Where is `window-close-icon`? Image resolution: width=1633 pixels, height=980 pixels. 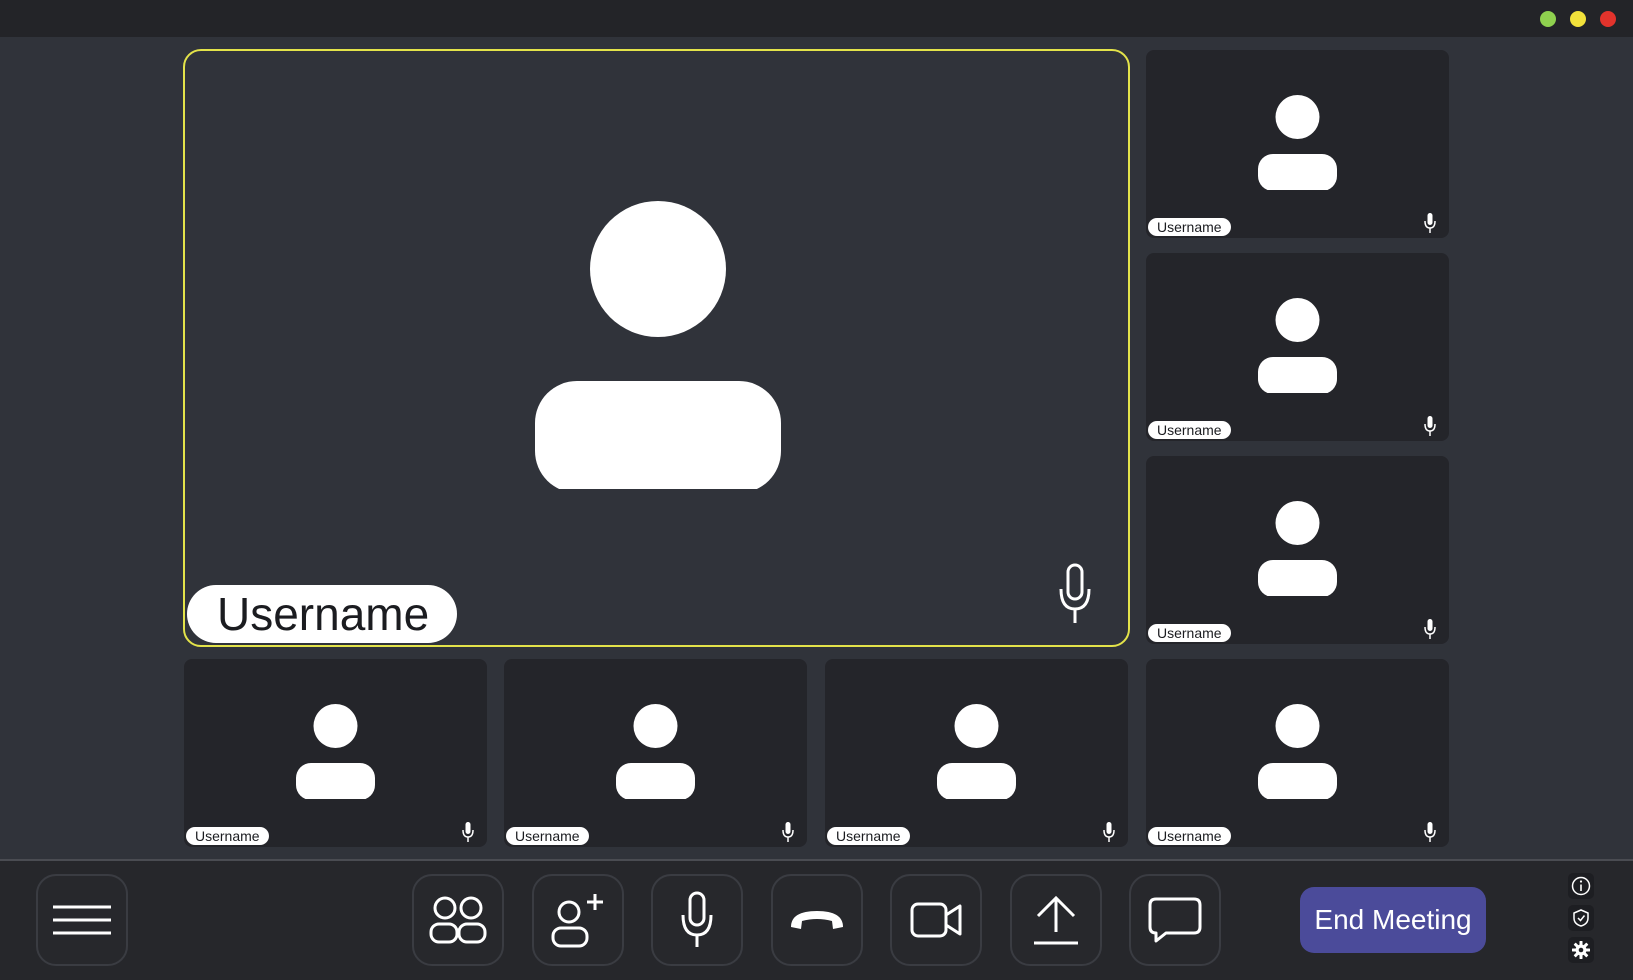
window-close-icon is located at coordinates (1608, 19).